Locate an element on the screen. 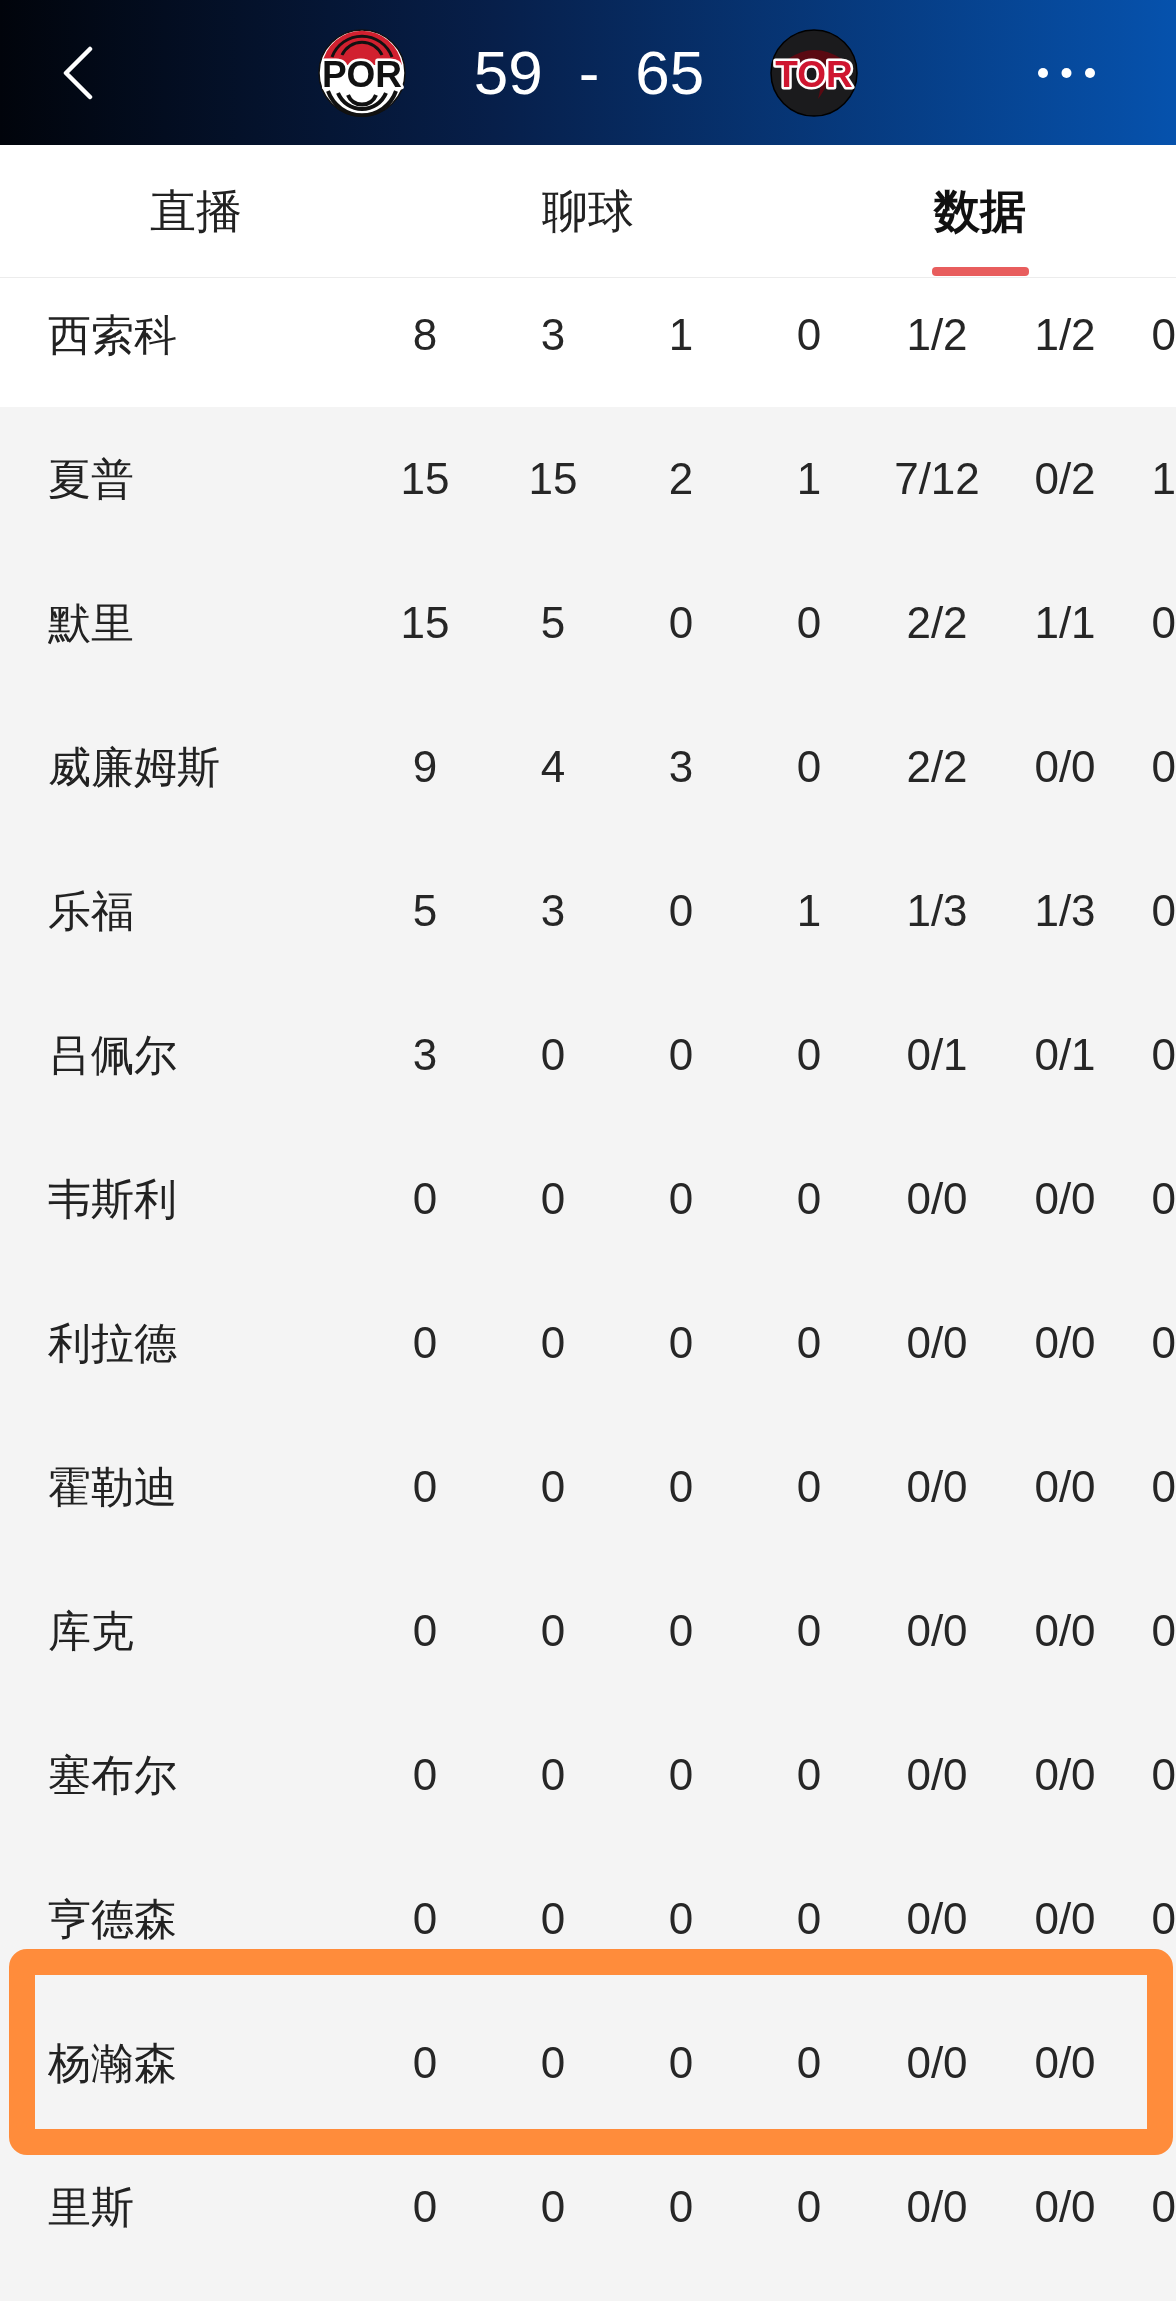  player-name: 利拉德 is located at coordinates (113, 1343).